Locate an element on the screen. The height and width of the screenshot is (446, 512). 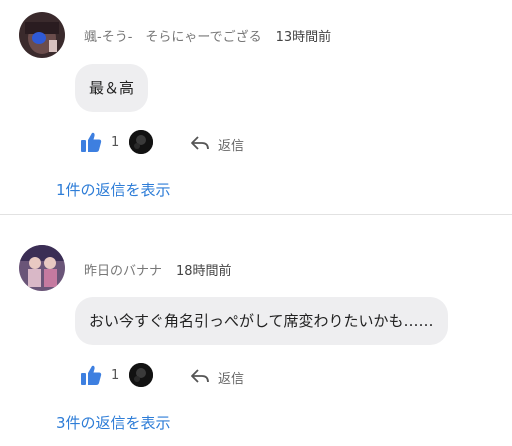
comment-meta: 昨日のバナナ 18時間前 is located at coordinates (158, 269).